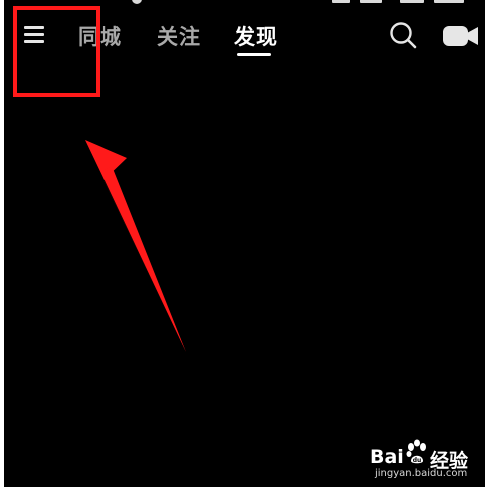  I want to click on active-tab-indicator, so click(254, 54).